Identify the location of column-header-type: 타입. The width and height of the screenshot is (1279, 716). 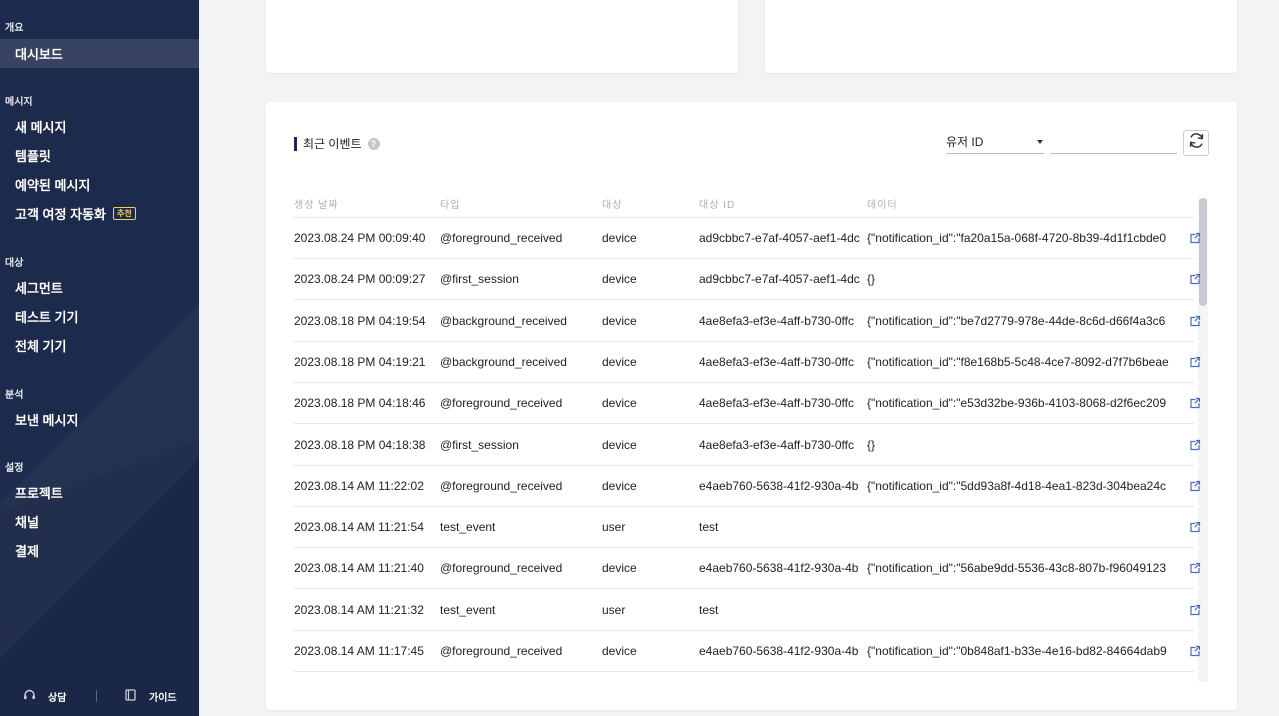
(450, 205).